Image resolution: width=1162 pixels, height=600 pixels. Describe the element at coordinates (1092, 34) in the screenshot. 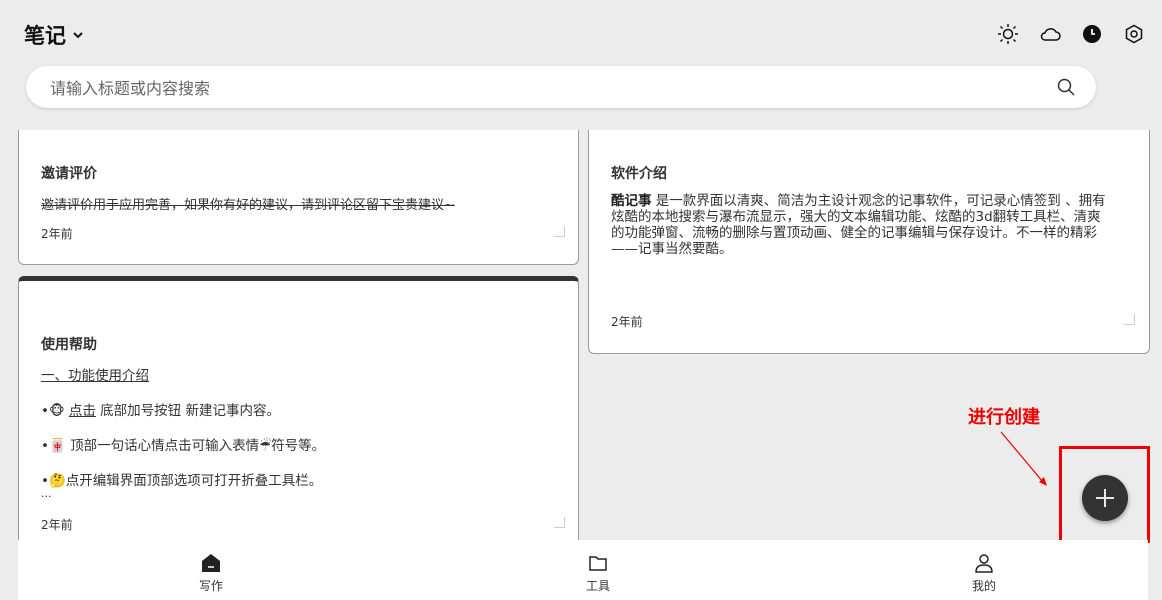

I see `clock-icon` at that location.